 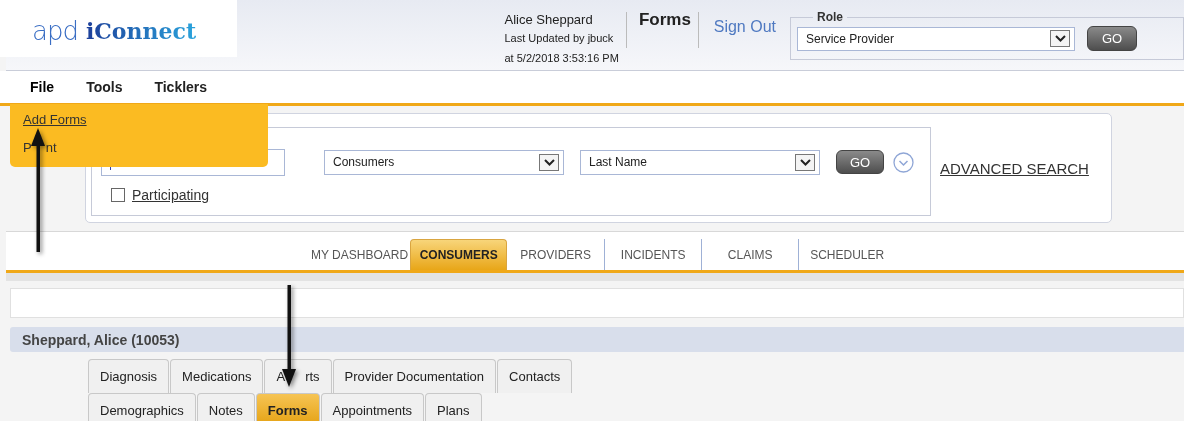 What do you see at coordinates (414, 376) in the screenshot?
I see `record-tab: Provider Documentation` at bounding box center [414, 376].